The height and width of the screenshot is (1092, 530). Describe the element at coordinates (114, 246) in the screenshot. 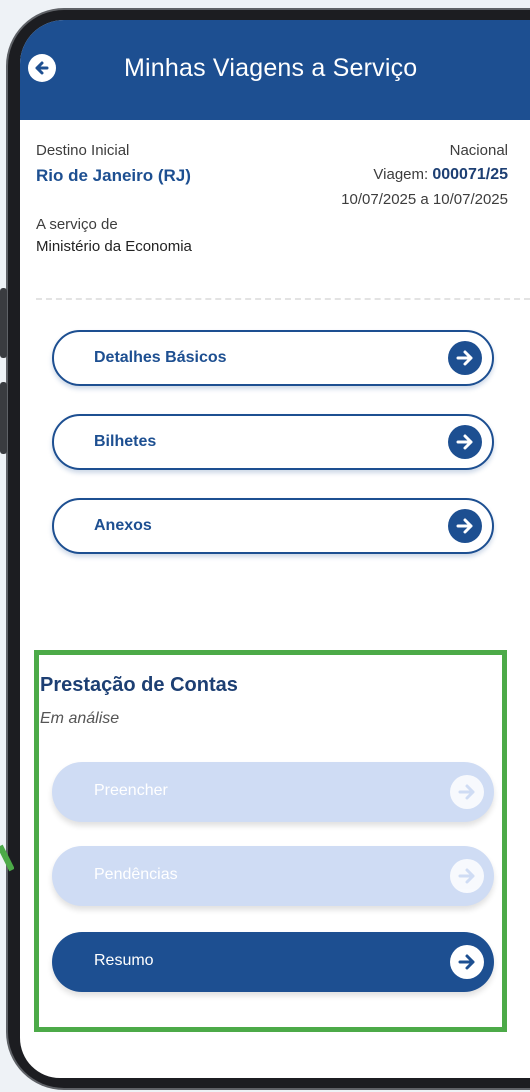

I see `service-of: Ministério da Economia` at that location.